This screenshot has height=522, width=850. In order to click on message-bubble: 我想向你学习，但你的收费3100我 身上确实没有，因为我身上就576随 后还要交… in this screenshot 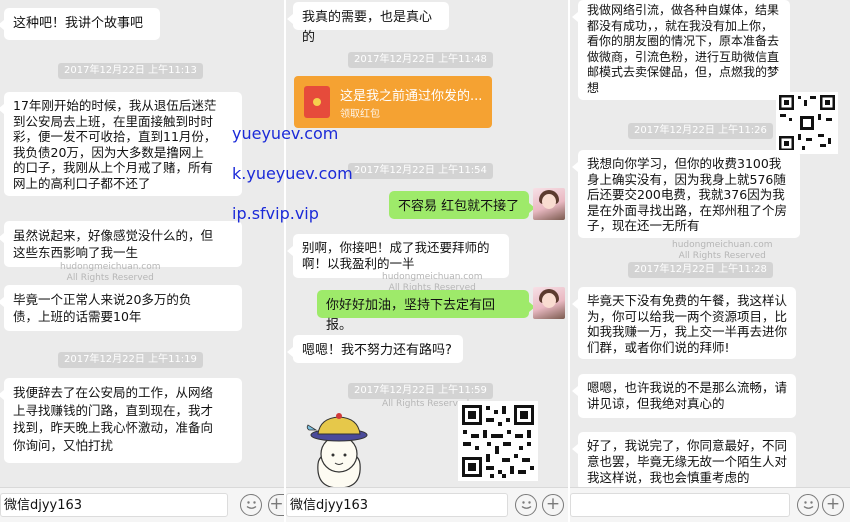, I will do `click(686, 194)`.